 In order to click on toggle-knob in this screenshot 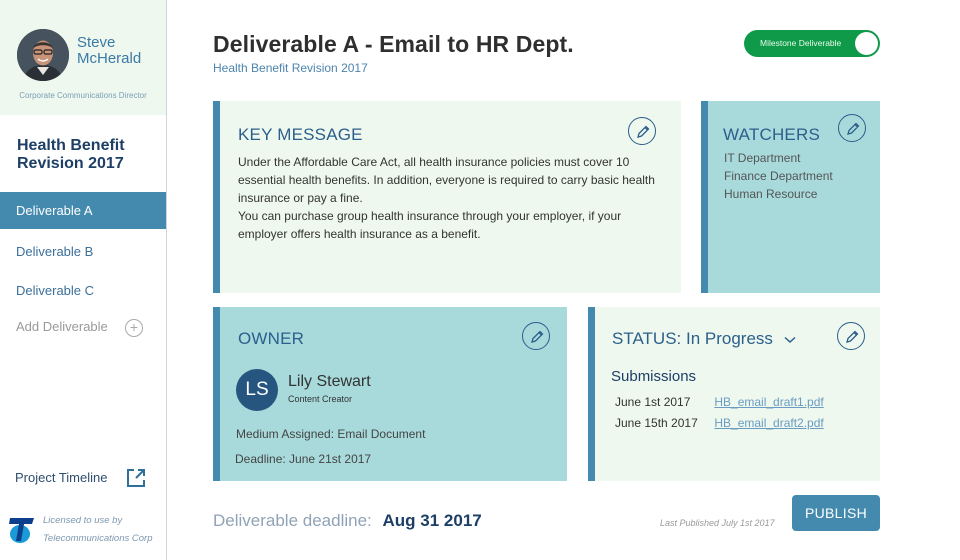, I will do `click(866, 43)`.